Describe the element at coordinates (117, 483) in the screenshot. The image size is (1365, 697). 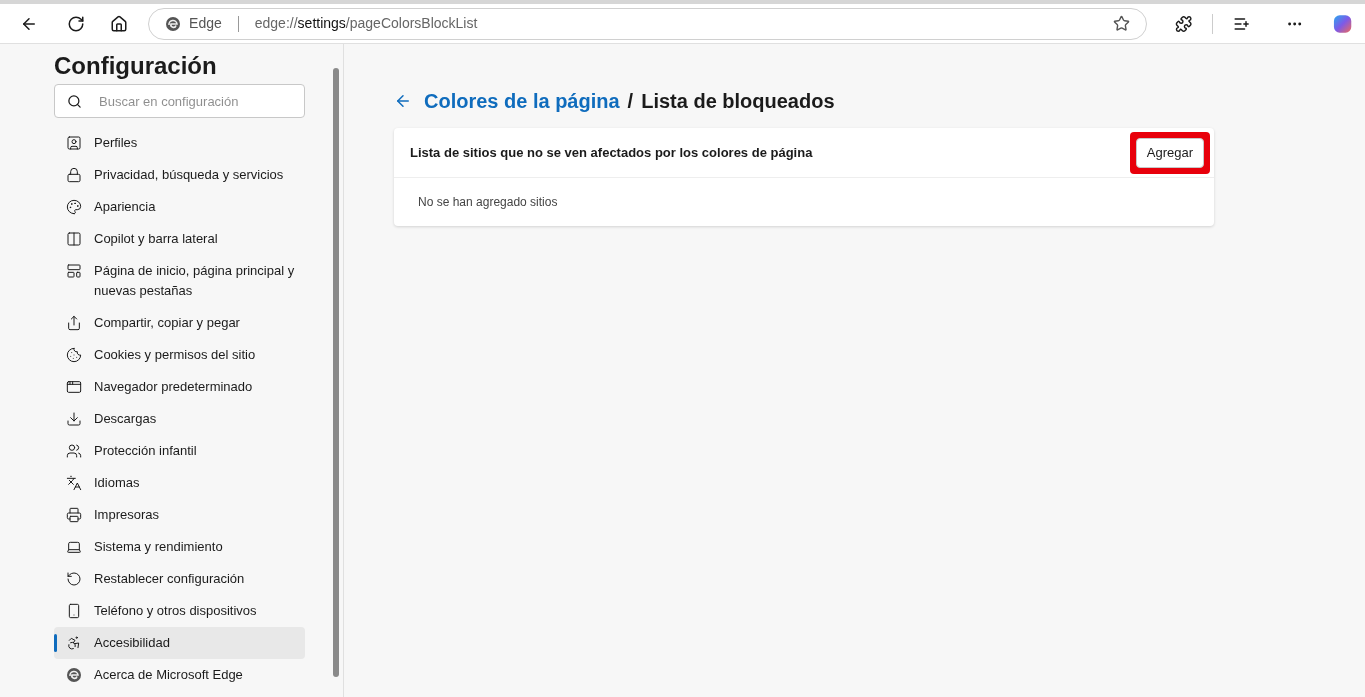
I see `sidebar-item-label: Idiomas` at that location.